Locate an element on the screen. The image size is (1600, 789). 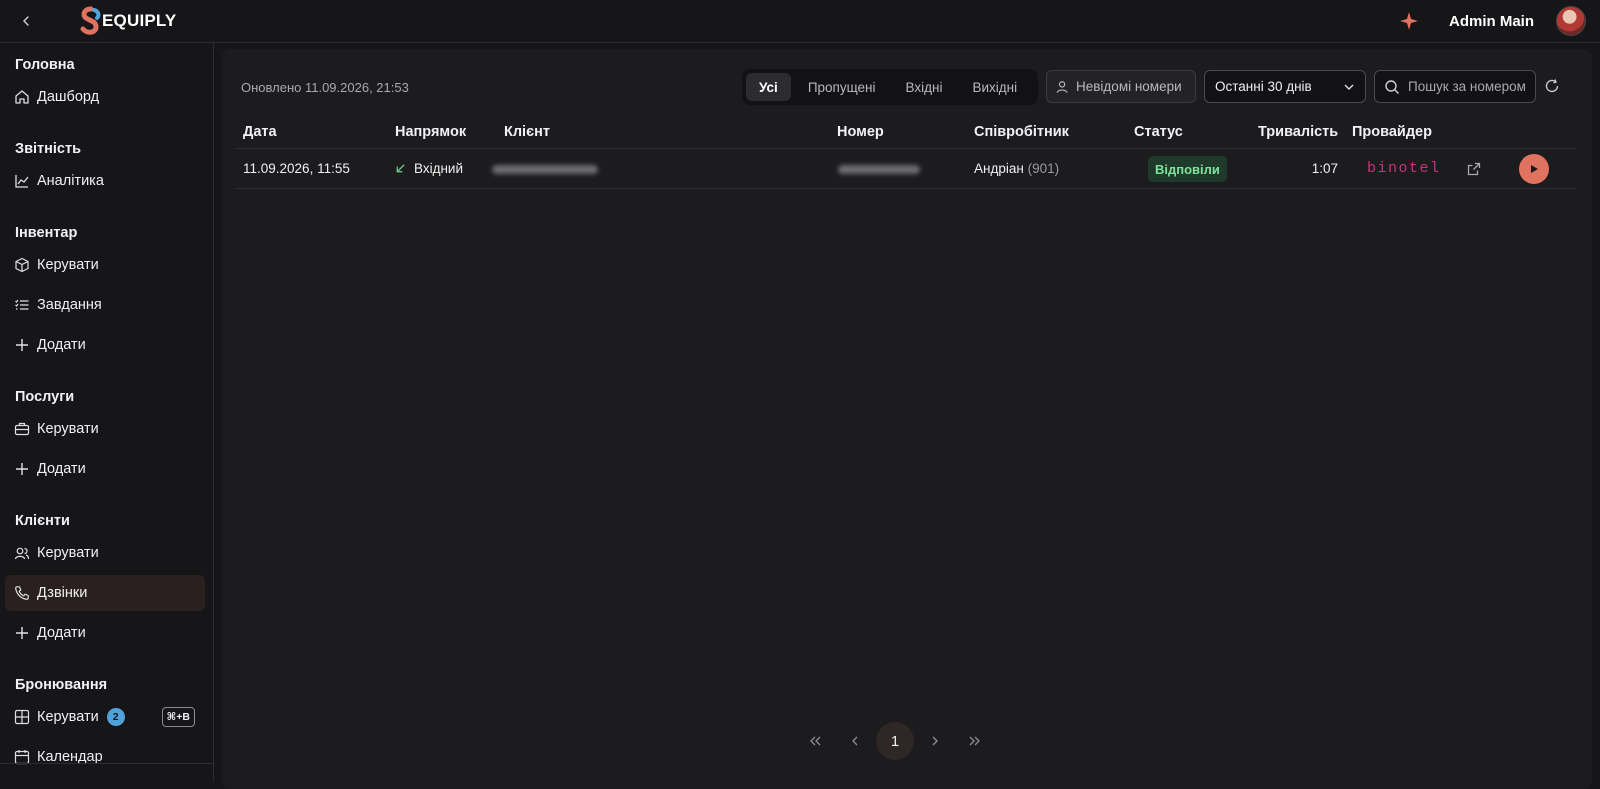
chevron-right-icon is located at coordinates (935, 741).